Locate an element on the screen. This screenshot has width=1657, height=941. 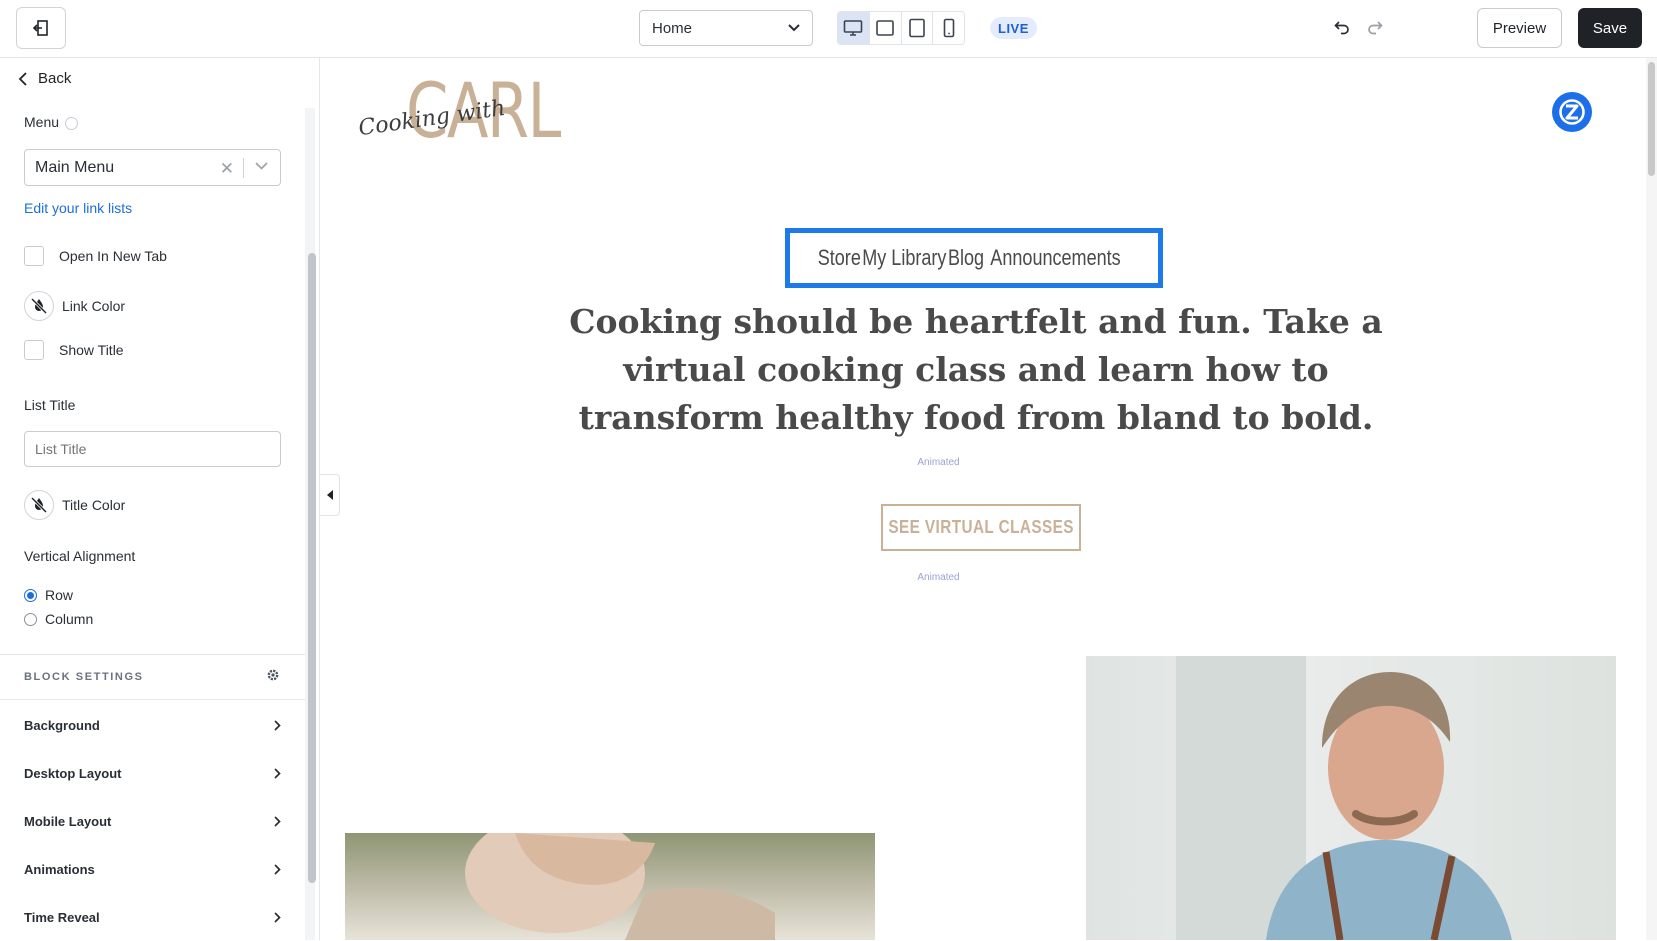
redo-button is located at coordinates (1375, 29).